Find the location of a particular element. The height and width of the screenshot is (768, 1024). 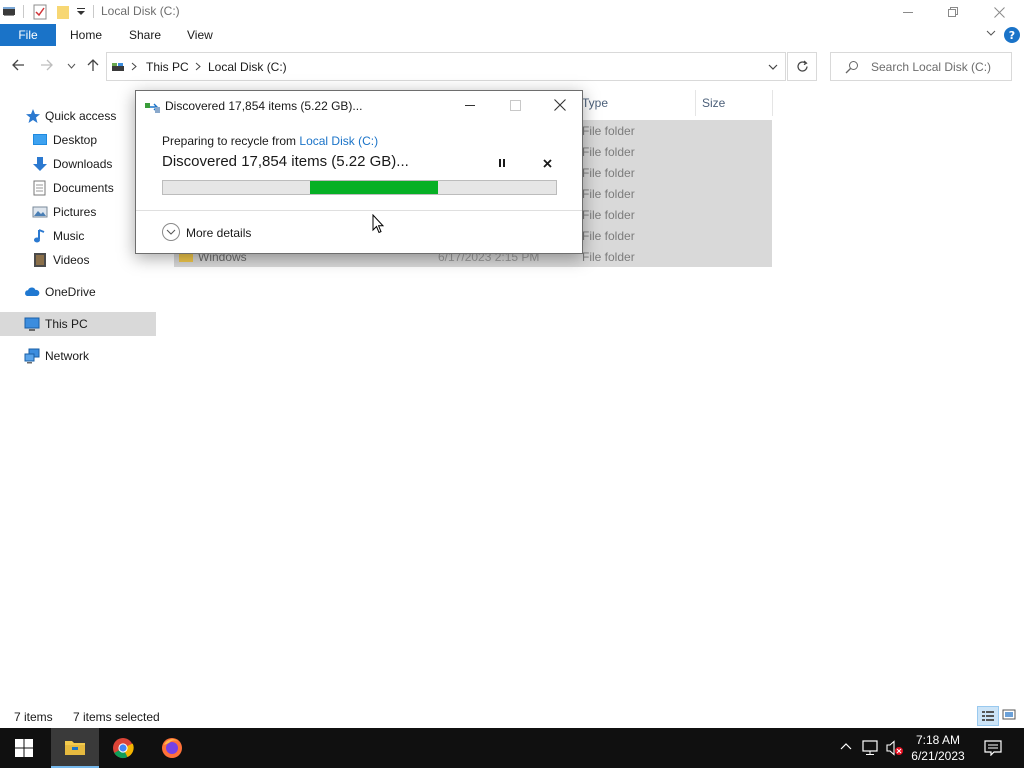

breadcrumb-this-pc: This PC is located at coordinates (167, 67).